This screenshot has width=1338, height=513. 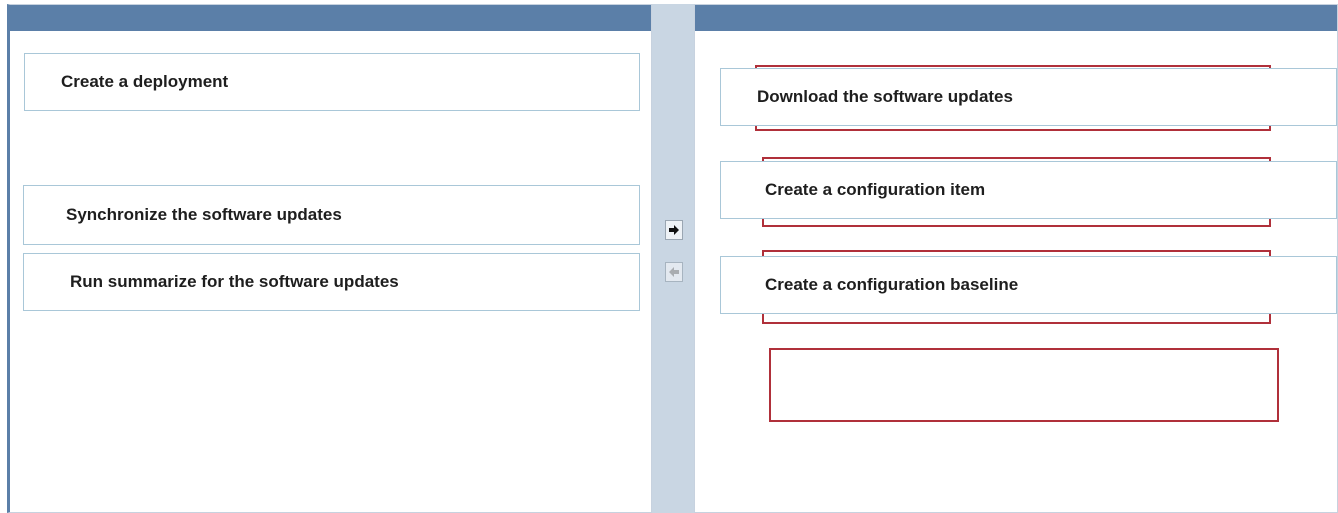 I want to click on option-item-run-summarize: Run summarize for the software updates, so click(x=331, y=282).